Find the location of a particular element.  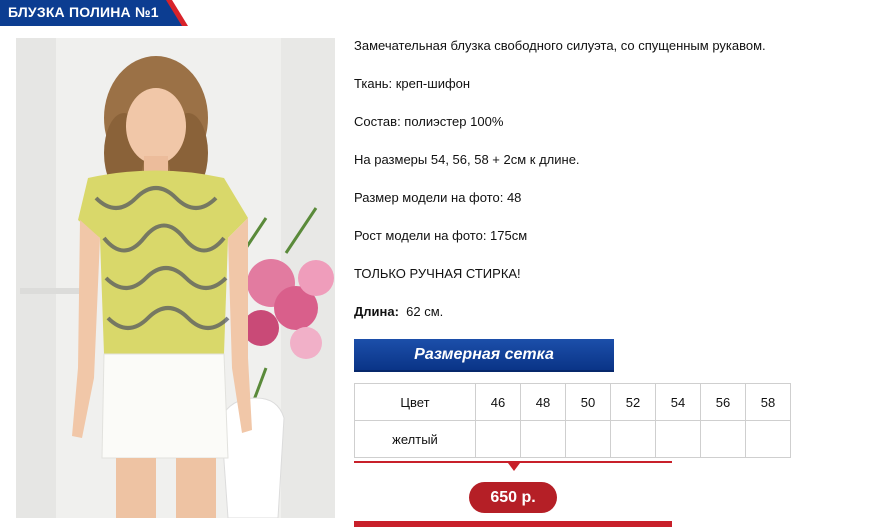

size-header-46: 46 is located at coordinates (498, 402).